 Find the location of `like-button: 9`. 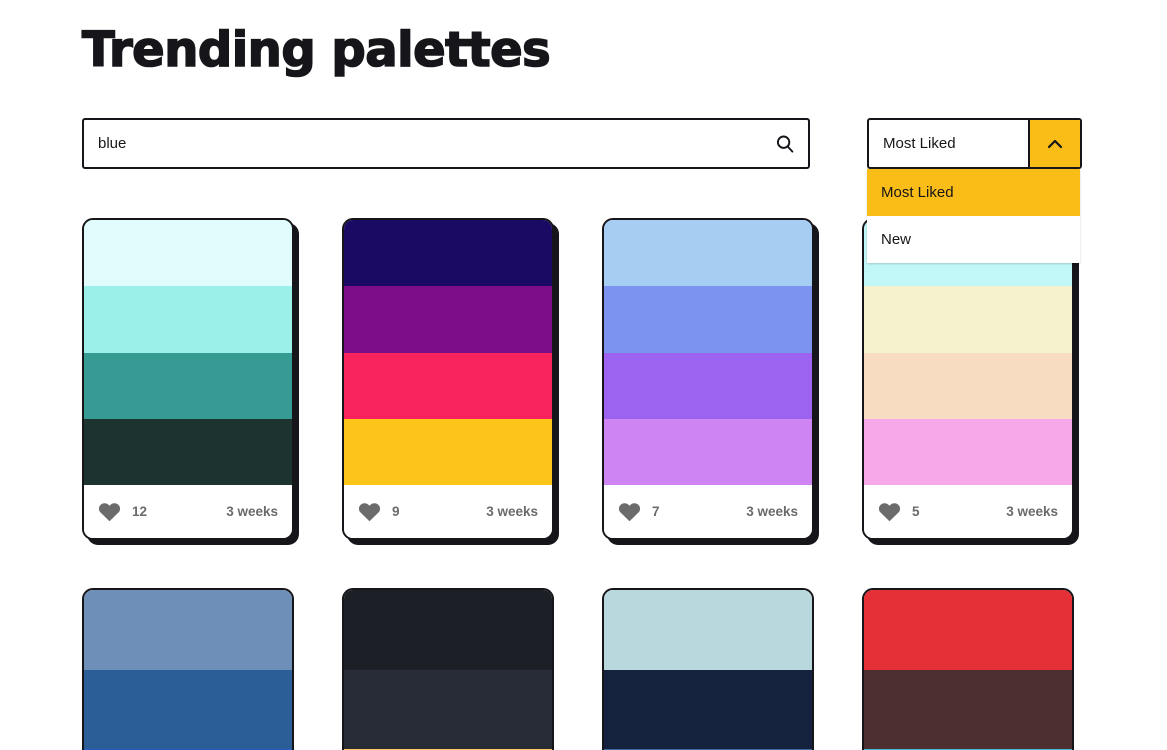

like-button: 9 is located at coordinates (379, 511).